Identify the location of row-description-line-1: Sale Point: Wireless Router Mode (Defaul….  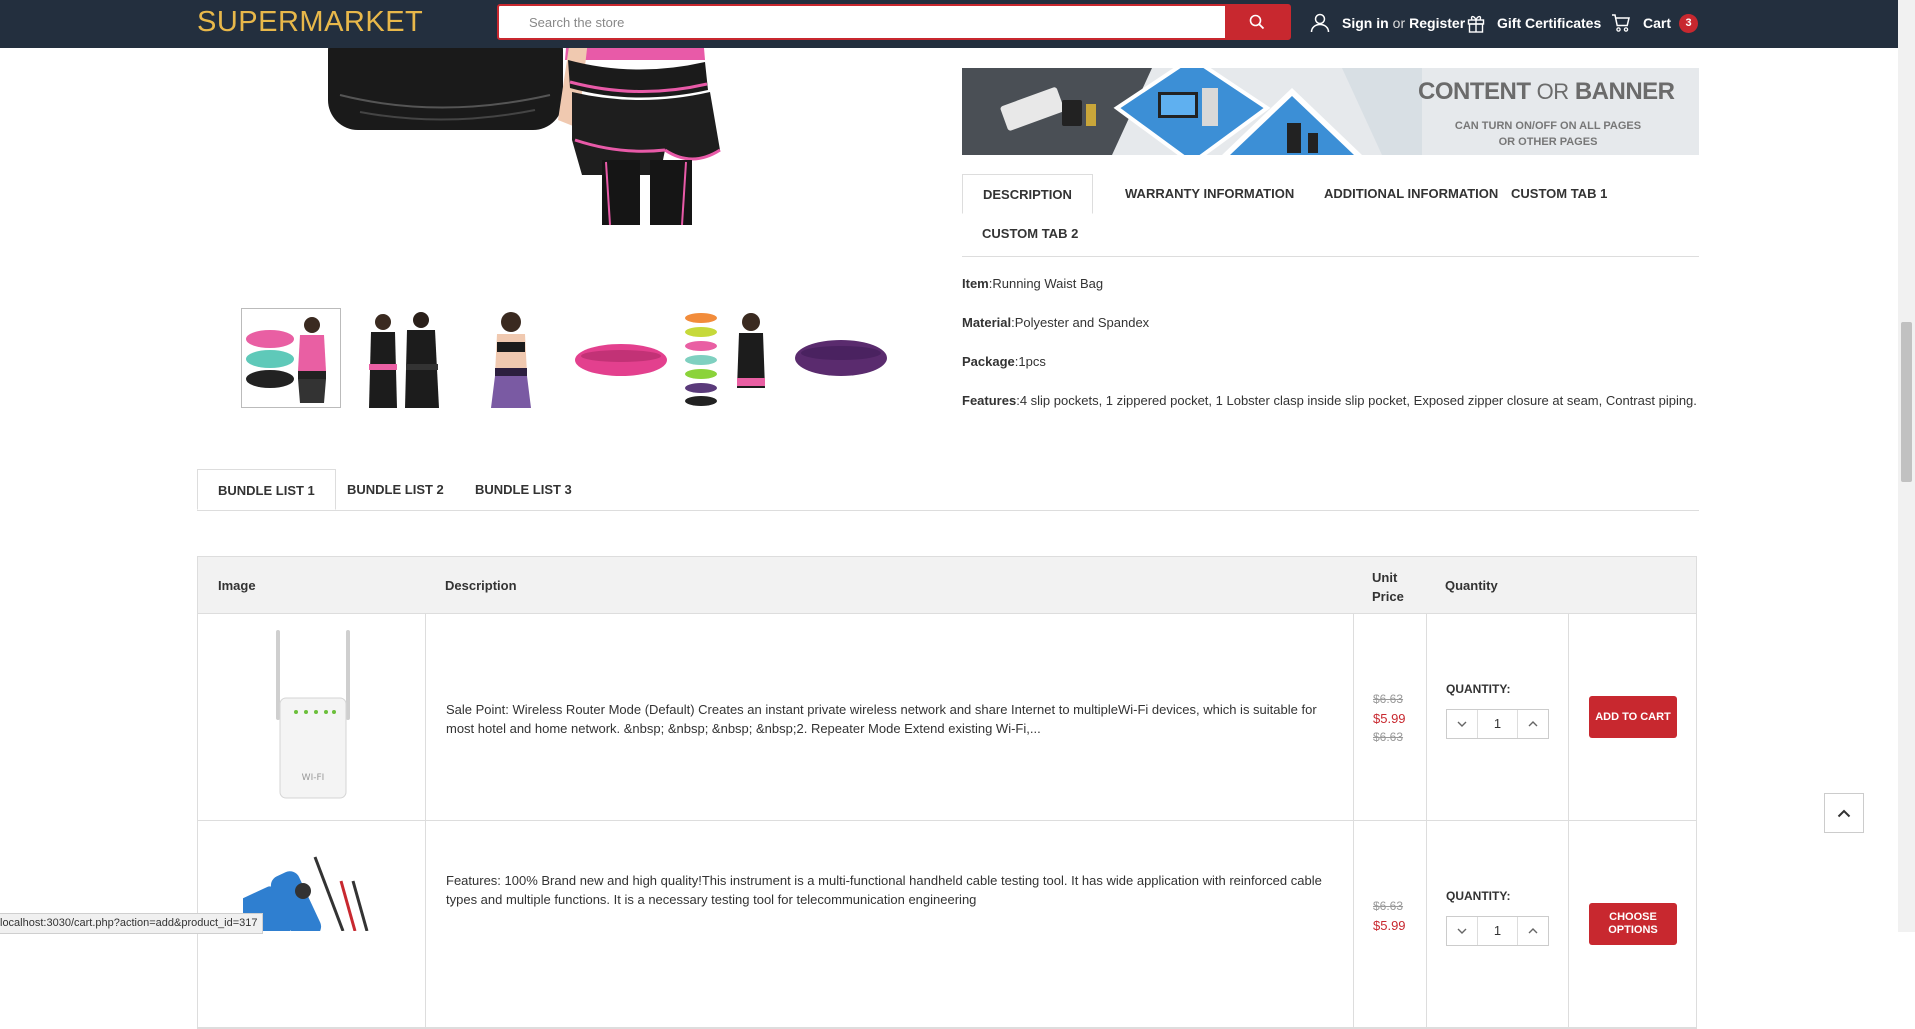
(881, 709).